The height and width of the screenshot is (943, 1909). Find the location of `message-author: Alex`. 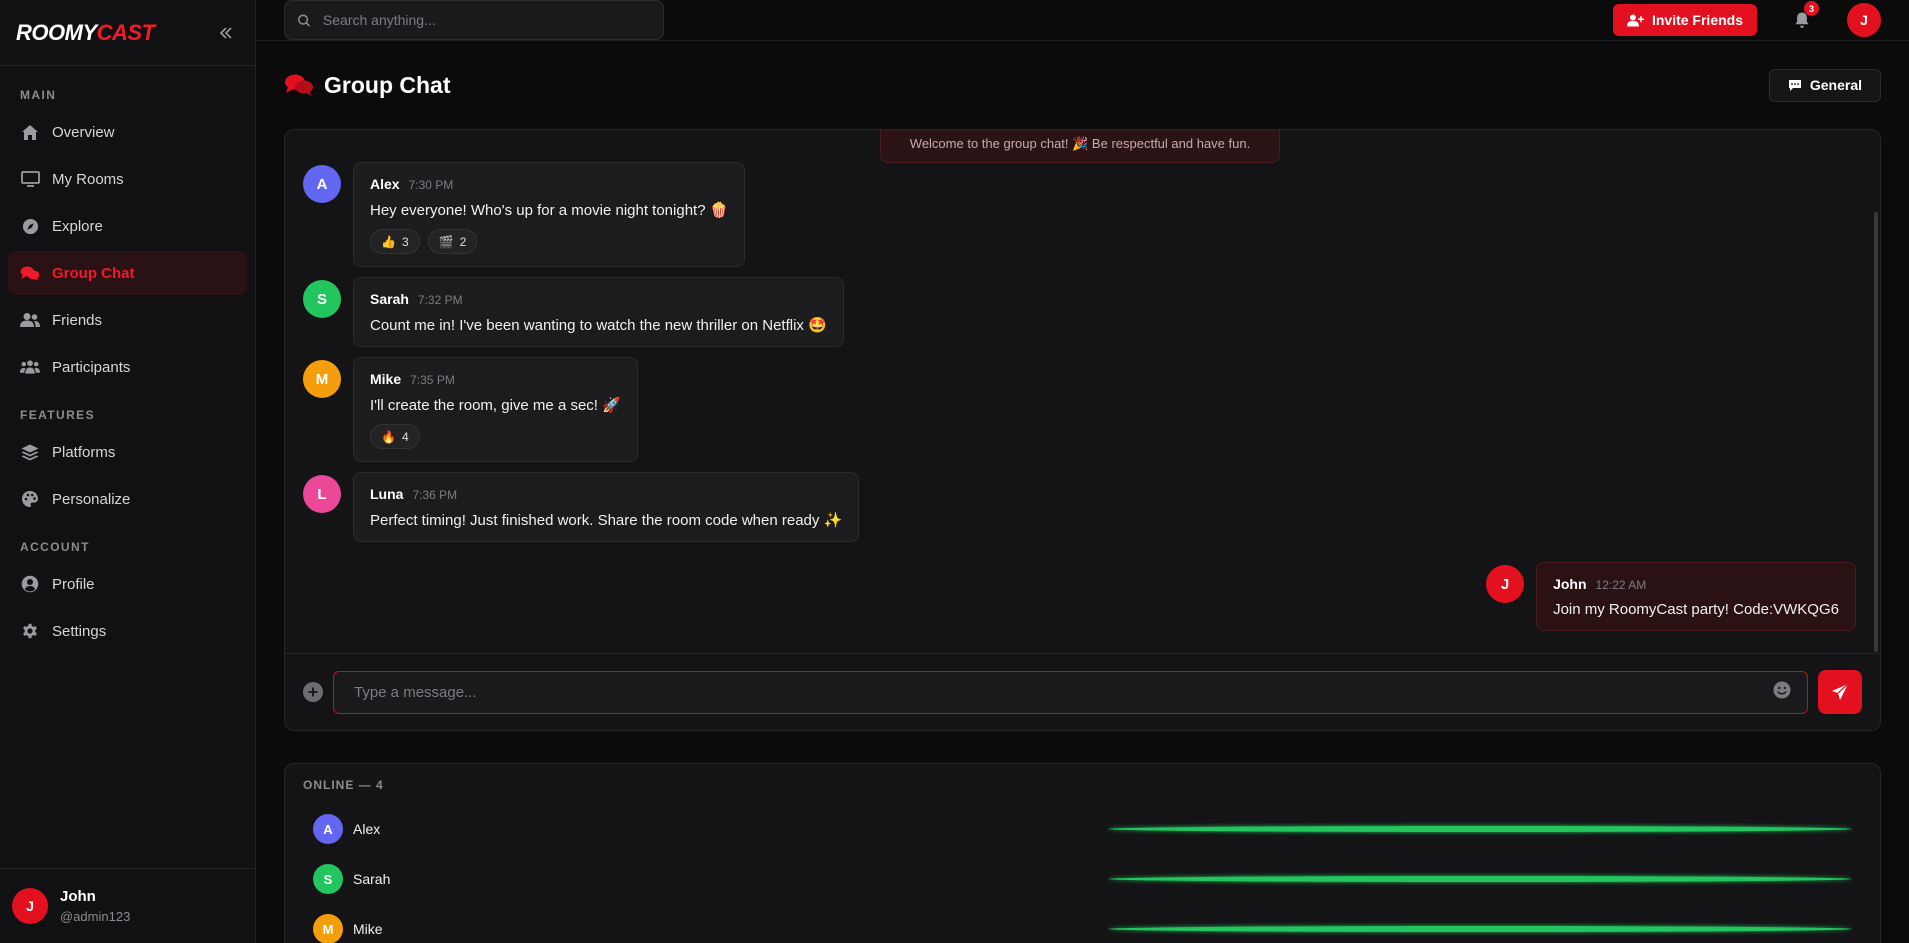

message-author: Alex is located at coordinates (385, 184).